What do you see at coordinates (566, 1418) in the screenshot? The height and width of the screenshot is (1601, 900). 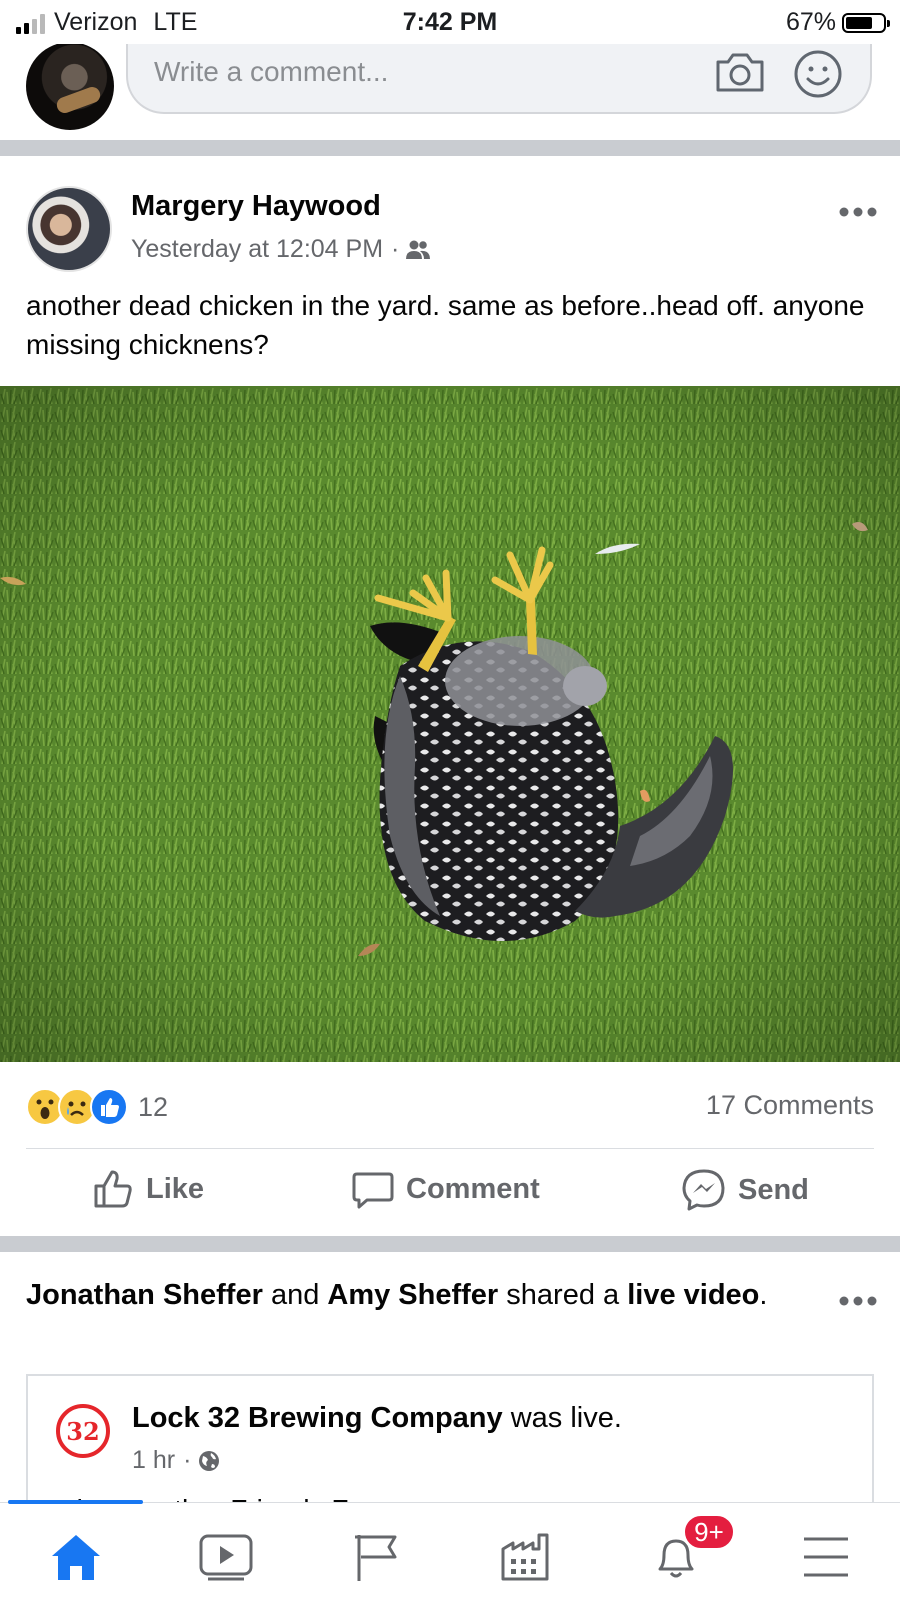 I see `was-live-text: was live.` at bounding box center [566, 1418].